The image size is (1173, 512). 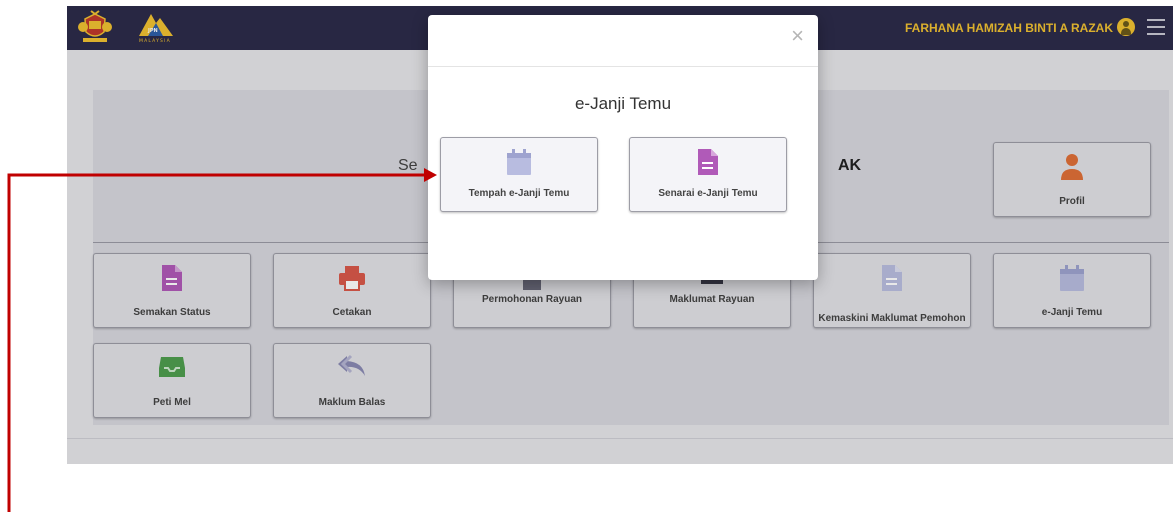 I want to click on modal-header: ×, so click(x=623, y=41).